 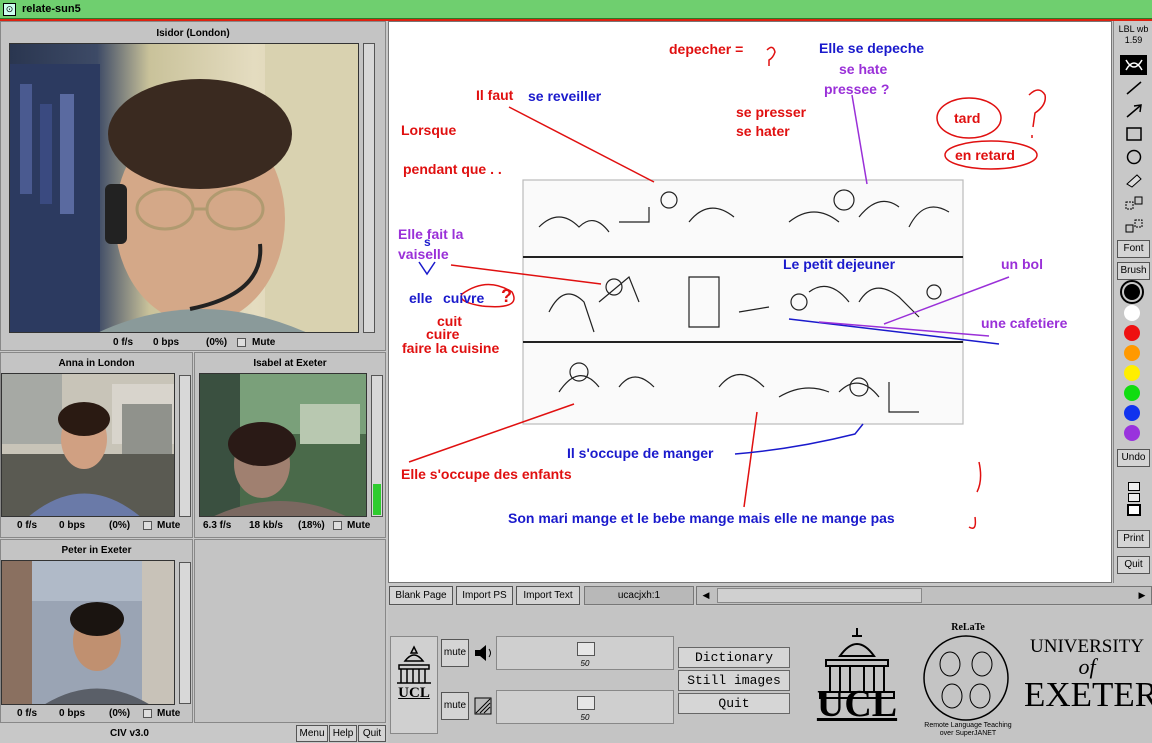 What do you see at coordinates (421, 595) in the screenshot?
I see `blank-page-button: Blank Page` at bounding box center [421, 595].